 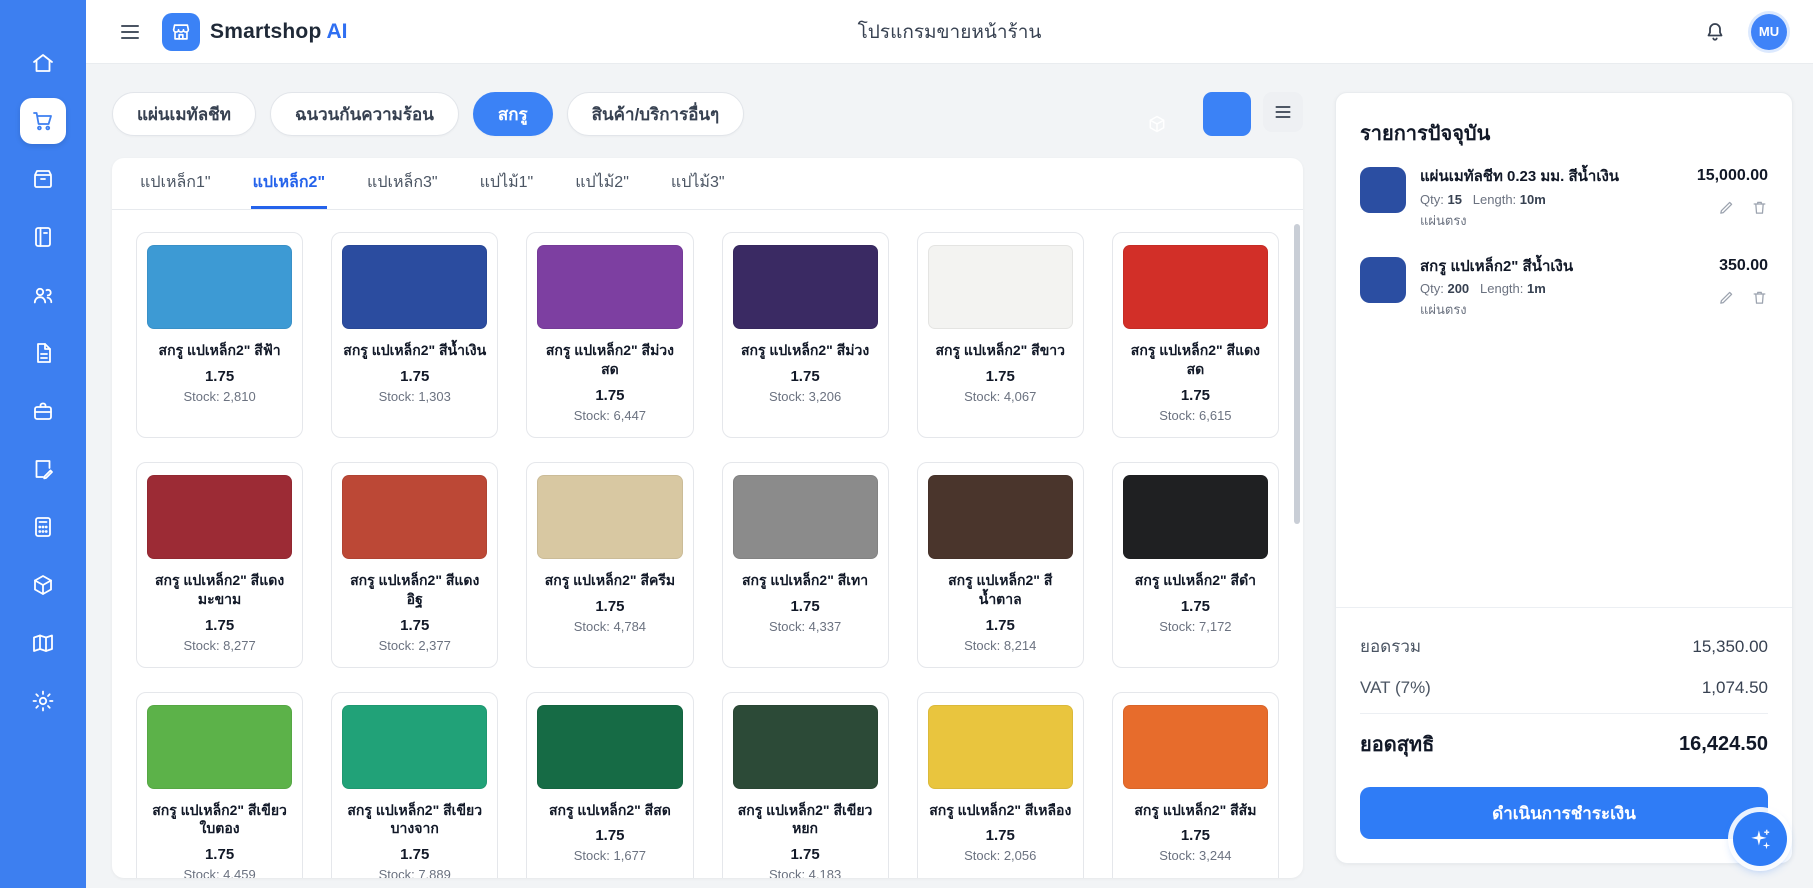 I want to click on product-card: สกรู แปเหล็ก2" สีขาว 1.75 Stock: 4,067, so click(x=1000, y=335).